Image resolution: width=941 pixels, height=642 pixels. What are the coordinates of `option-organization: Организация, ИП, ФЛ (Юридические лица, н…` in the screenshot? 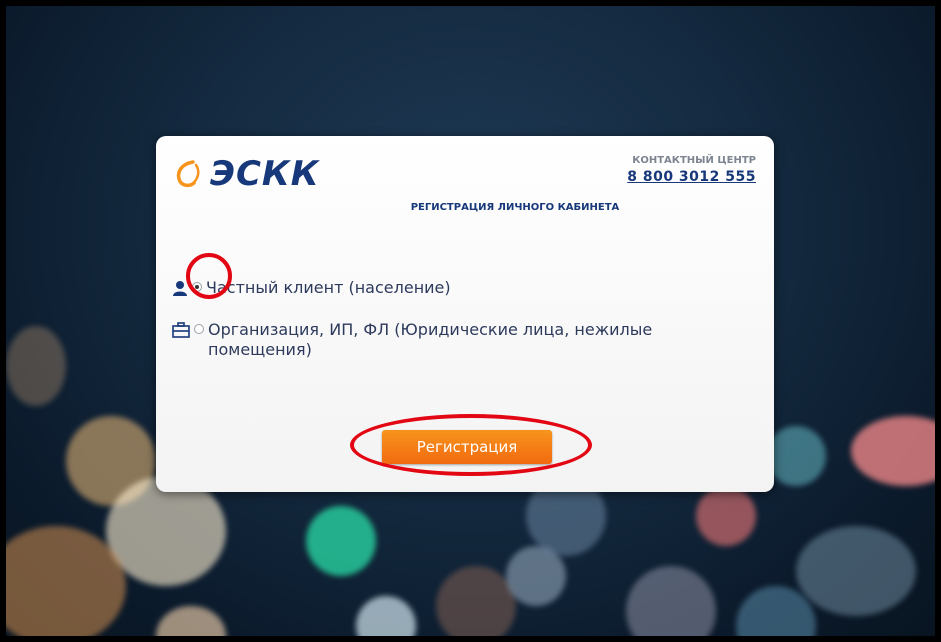 It's located at (452, 340).